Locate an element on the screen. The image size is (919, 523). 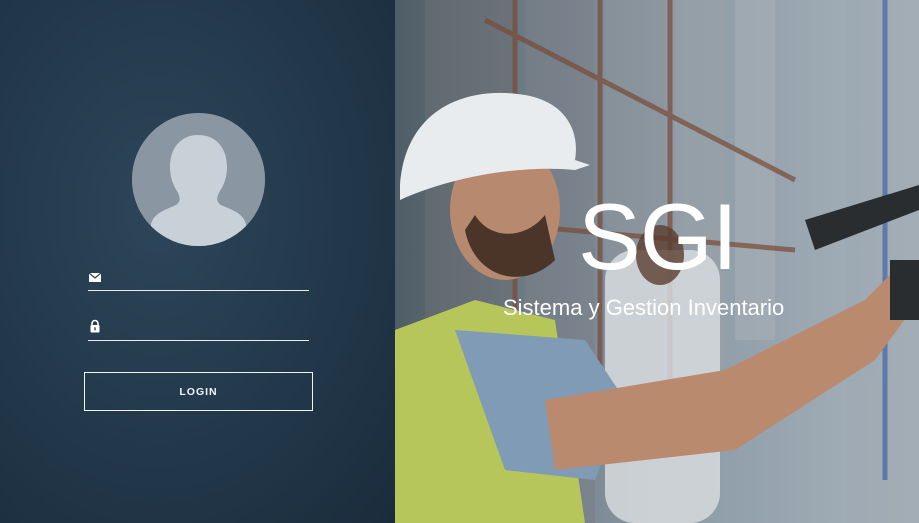
email-field is located at coordinates (198, 278).